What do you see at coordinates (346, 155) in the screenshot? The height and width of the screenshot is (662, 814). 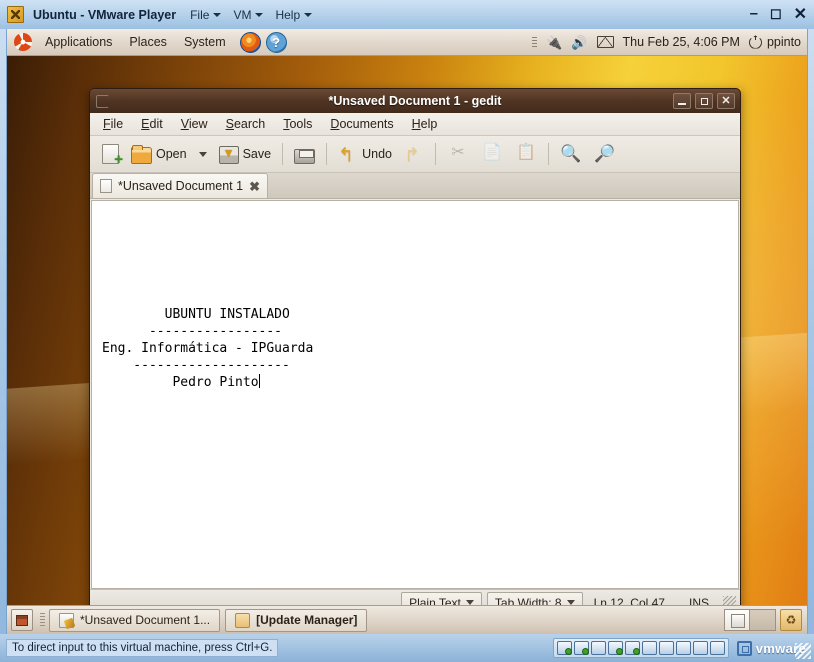 I see `undo-arrow-icon: ↰` at bounding box center [346, 155].